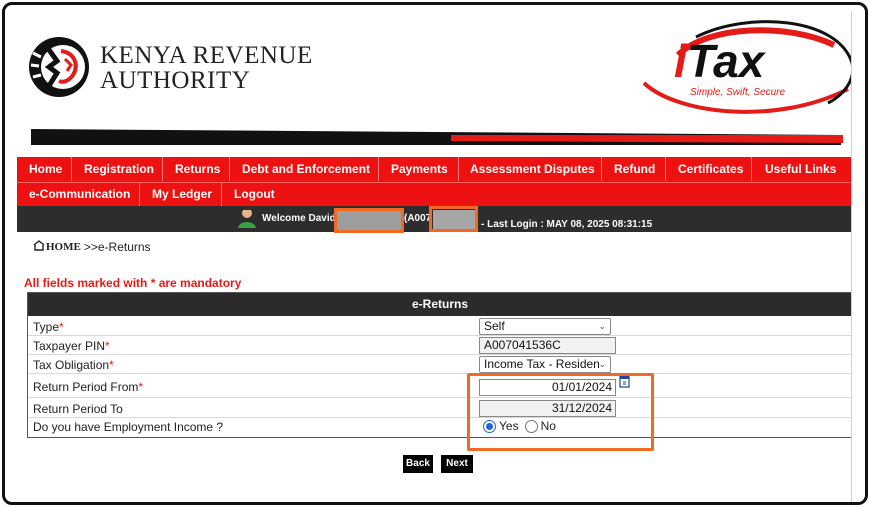 This screenshot has width=870, height=507. I want to click on nav-my-ledger: My Ledger, so click(182, 194).